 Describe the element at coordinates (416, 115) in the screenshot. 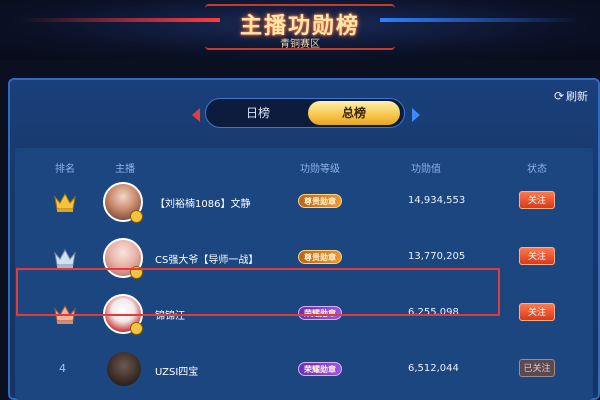

I see `tab-arrow-right-icon` at that location.